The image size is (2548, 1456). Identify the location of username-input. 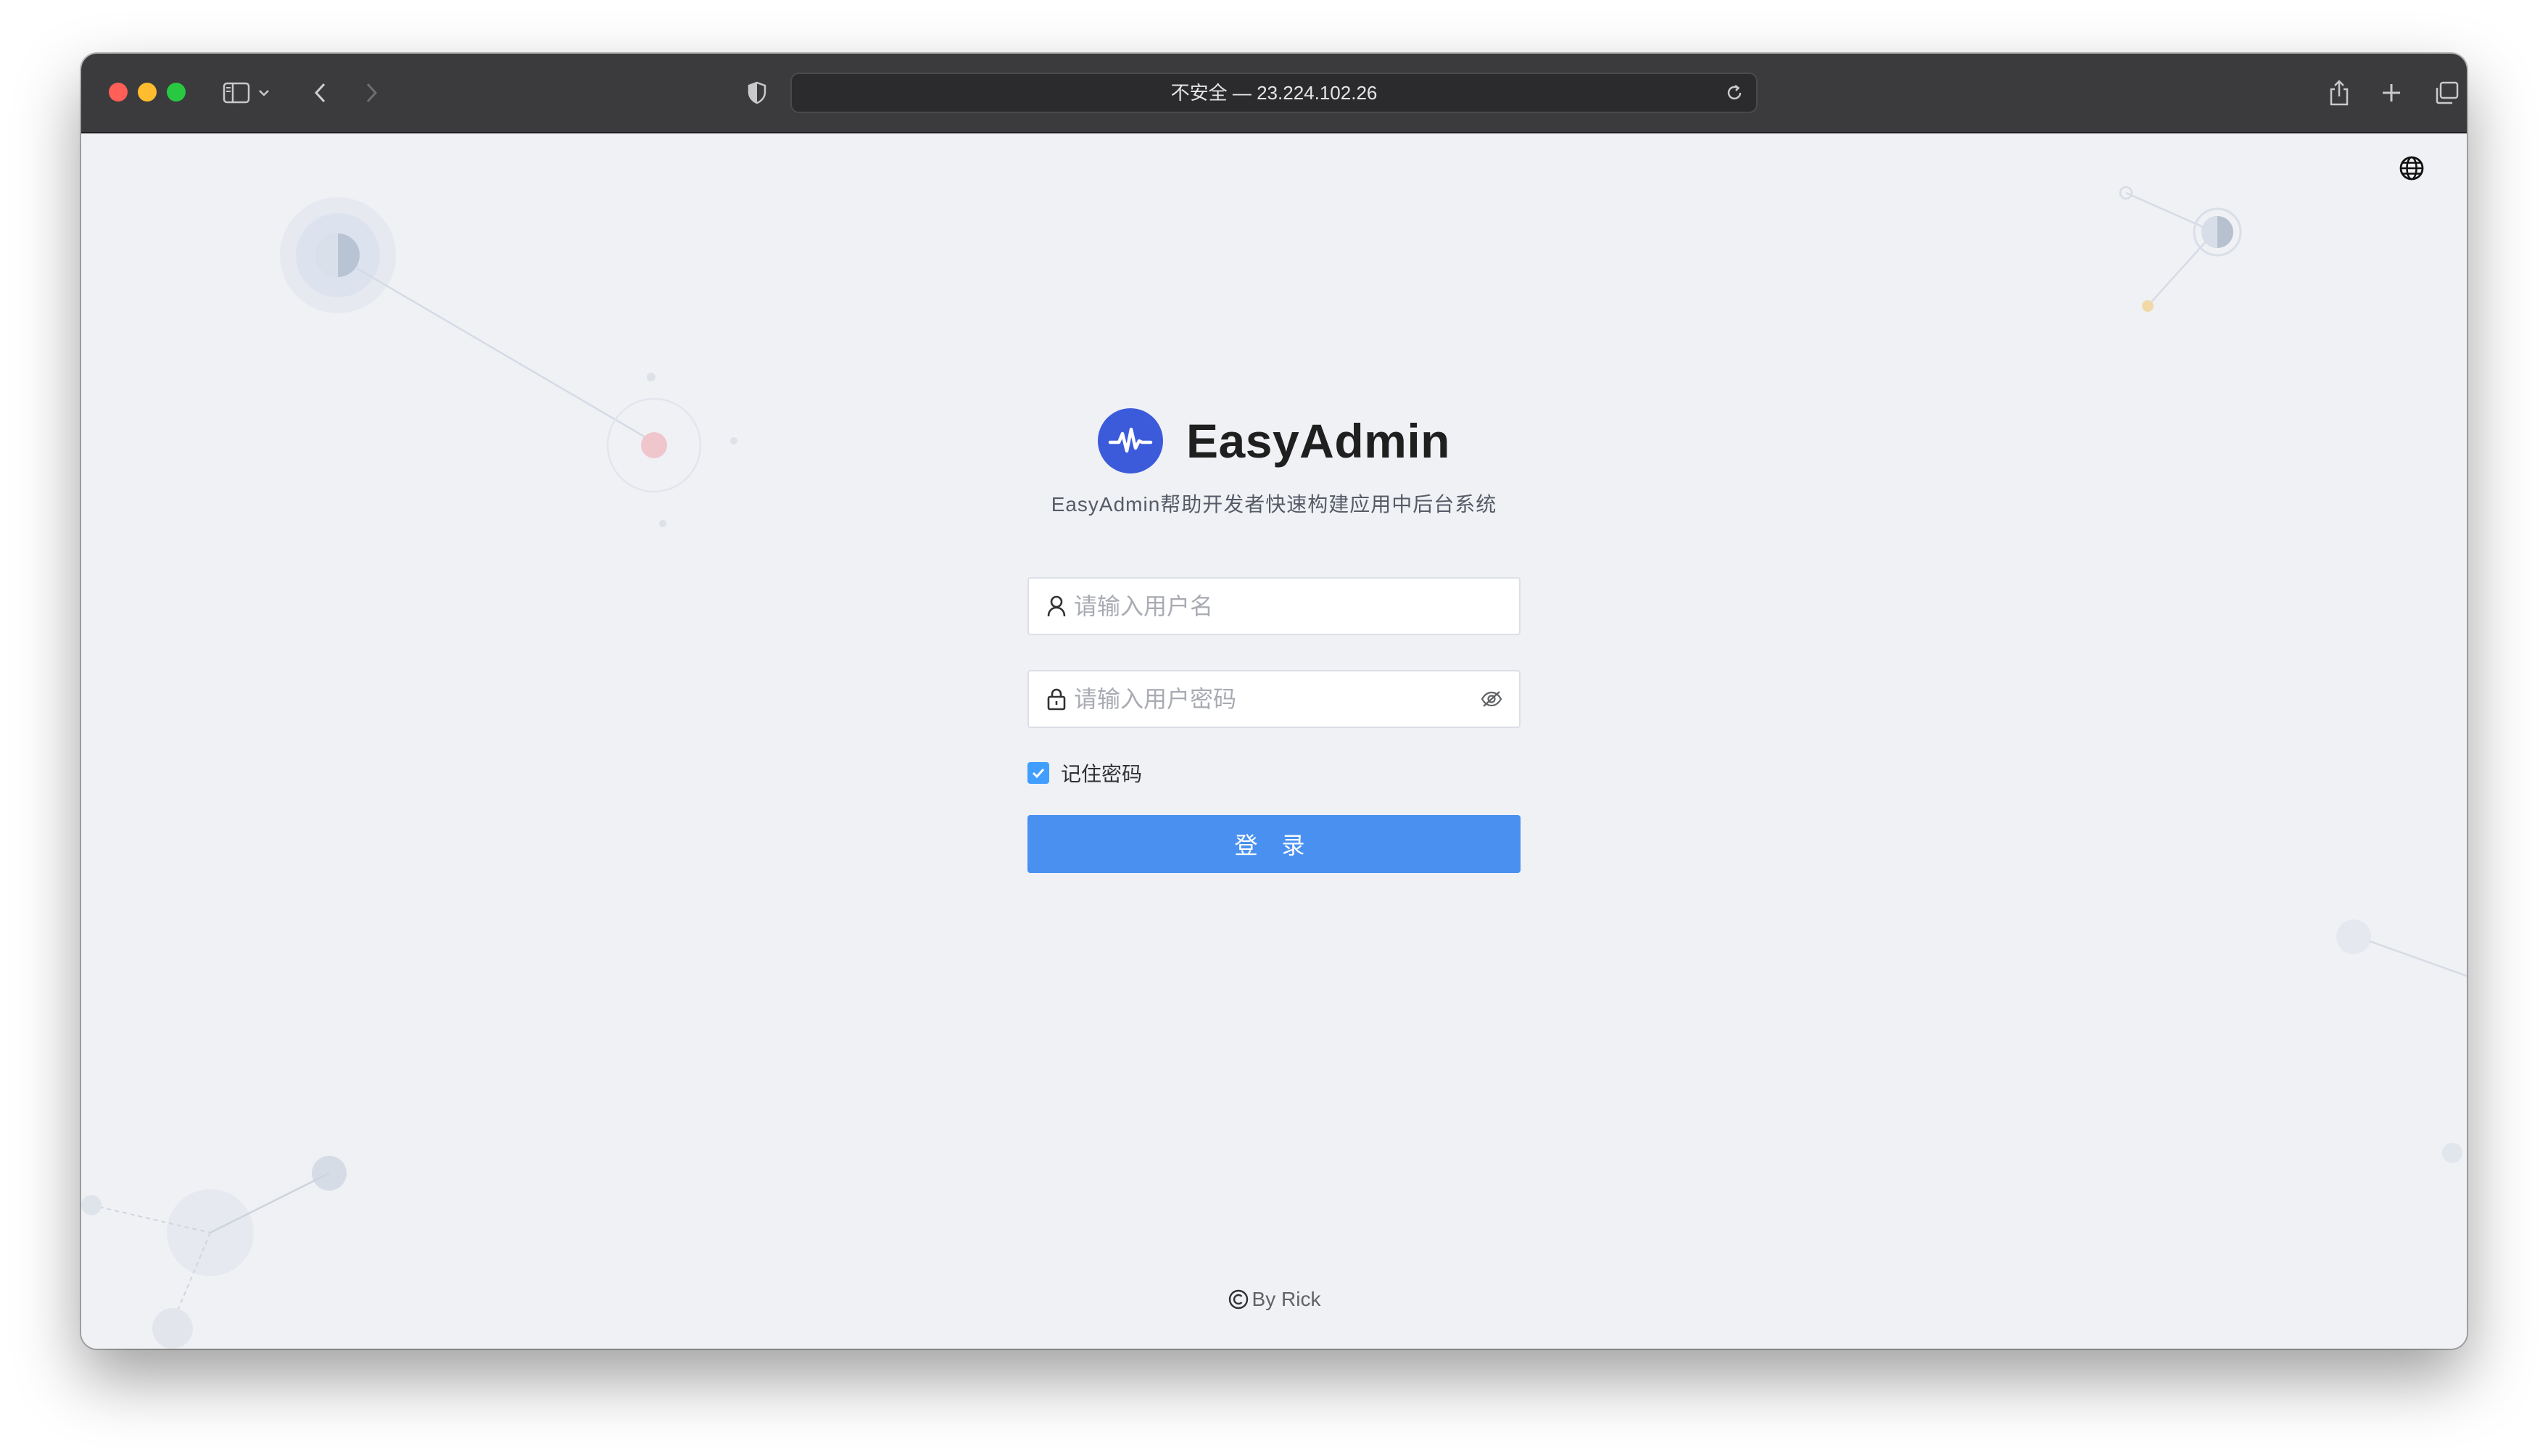
(1269, 606).